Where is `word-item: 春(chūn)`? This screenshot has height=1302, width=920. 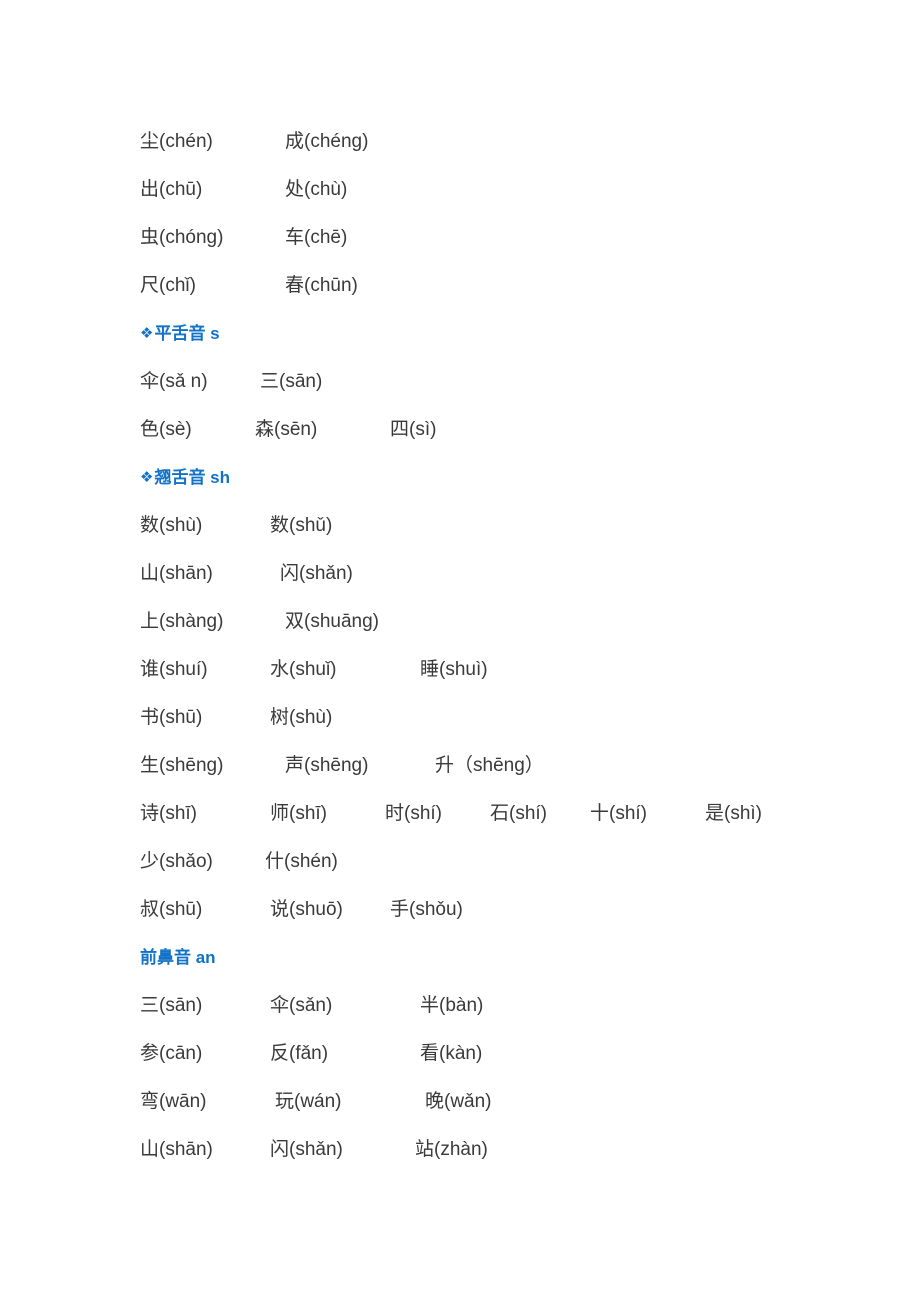
word-item: 春(chūn) is located at coordinates (321, 285).